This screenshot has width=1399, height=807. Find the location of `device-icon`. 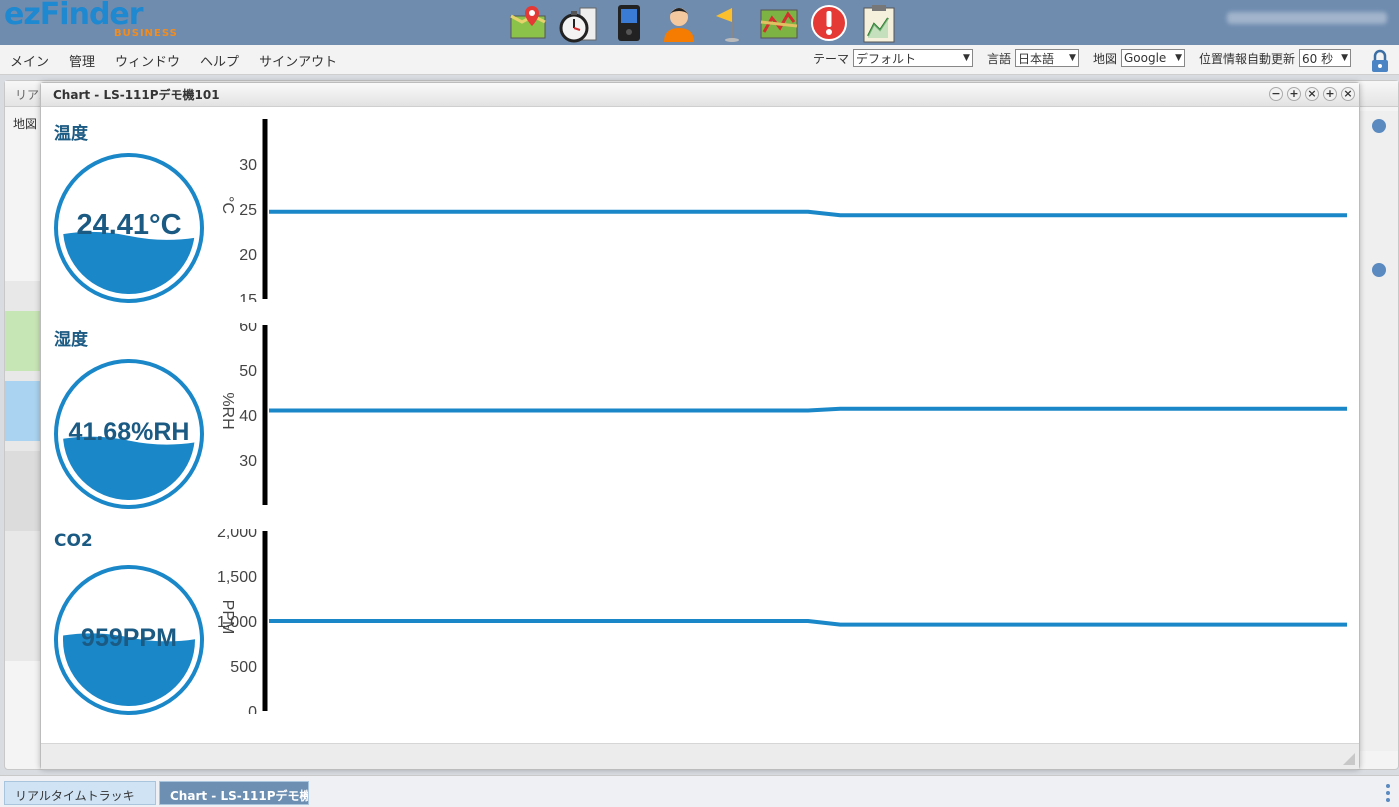

device-icon is located at coordinates (629, 23).